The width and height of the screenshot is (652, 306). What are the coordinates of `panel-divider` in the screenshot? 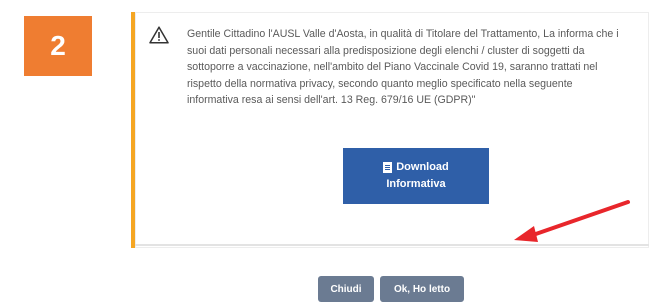 It's located at (392, 245).